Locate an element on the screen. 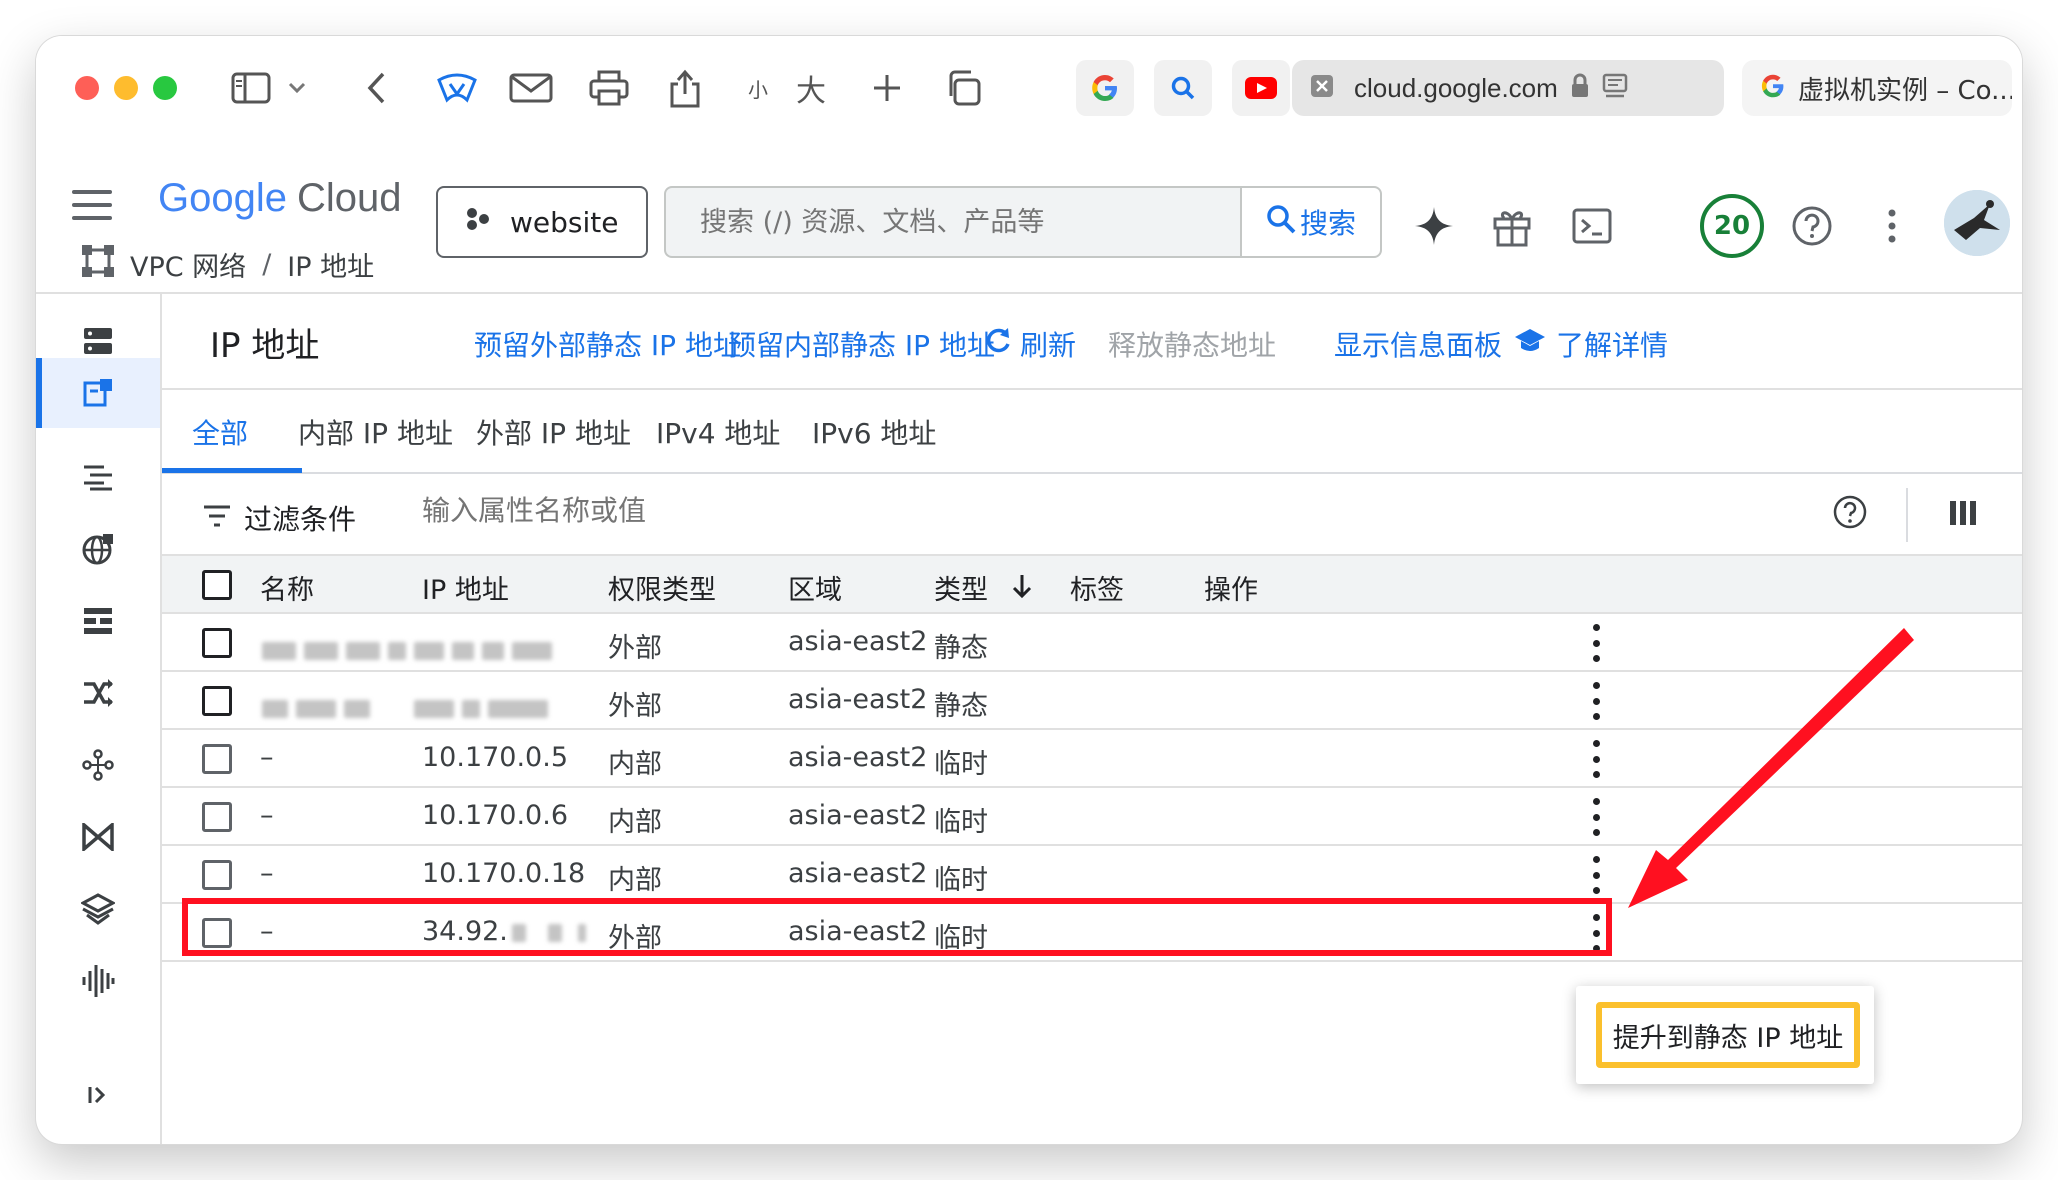 The width and height of the screenshot is (2058, 1180). rail-item-firewall is located at coordinates (98, 549).